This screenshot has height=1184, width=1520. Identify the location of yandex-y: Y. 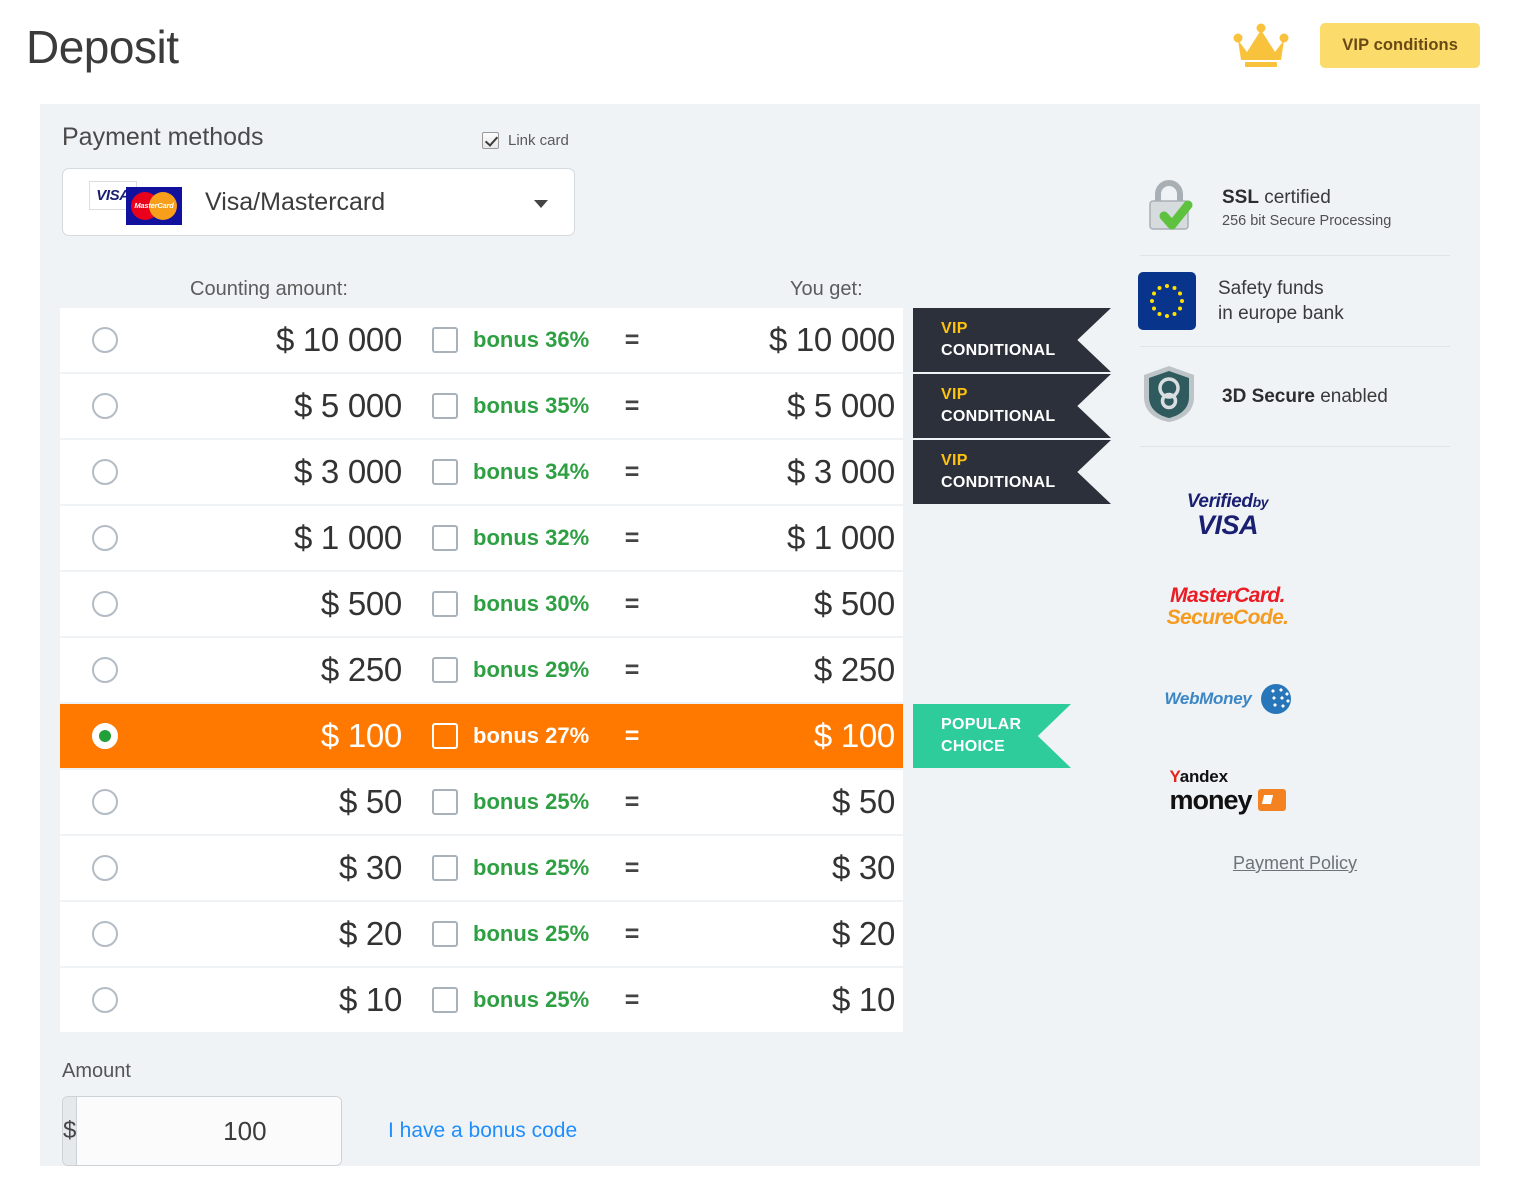
(1174, 776).